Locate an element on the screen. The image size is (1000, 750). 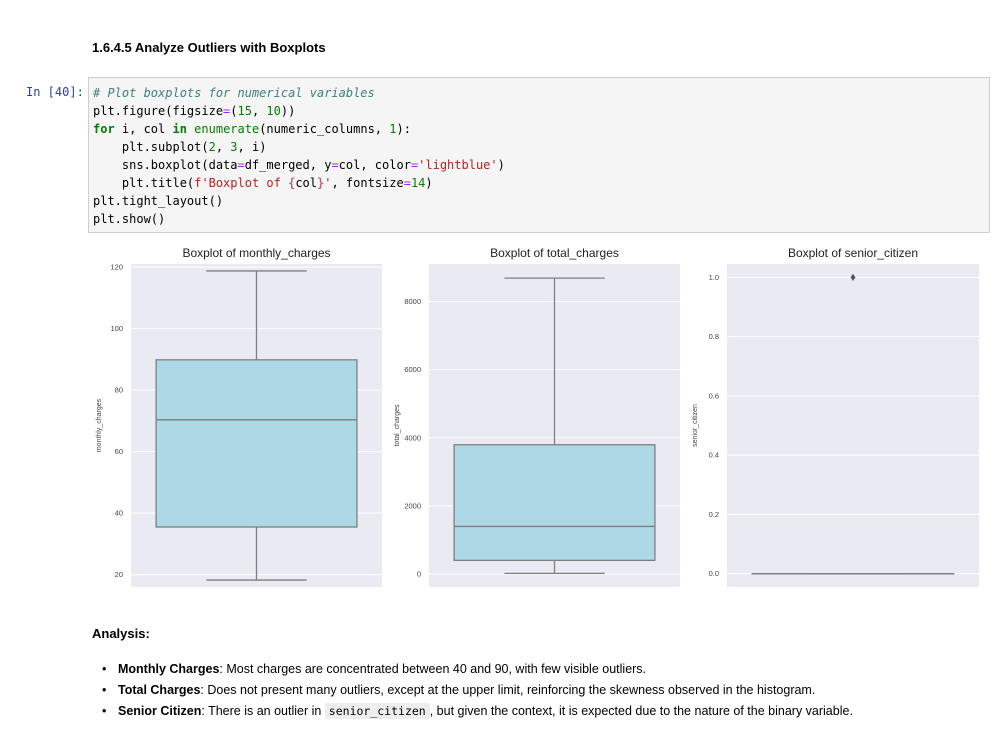
y-tick-label: 120 is located at coordinates (116, 267).